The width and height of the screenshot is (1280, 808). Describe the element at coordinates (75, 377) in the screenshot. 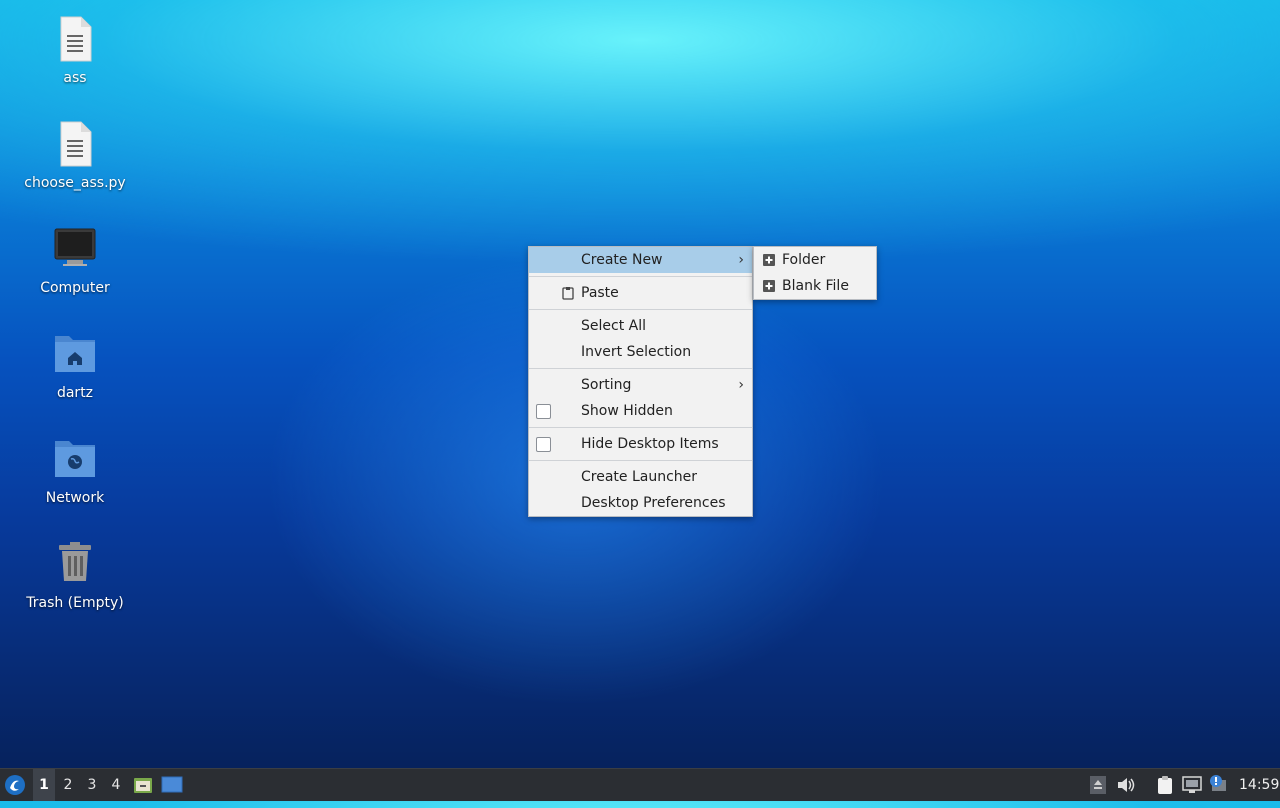

I see `desktop-icon-dartz: dartz` at that location.